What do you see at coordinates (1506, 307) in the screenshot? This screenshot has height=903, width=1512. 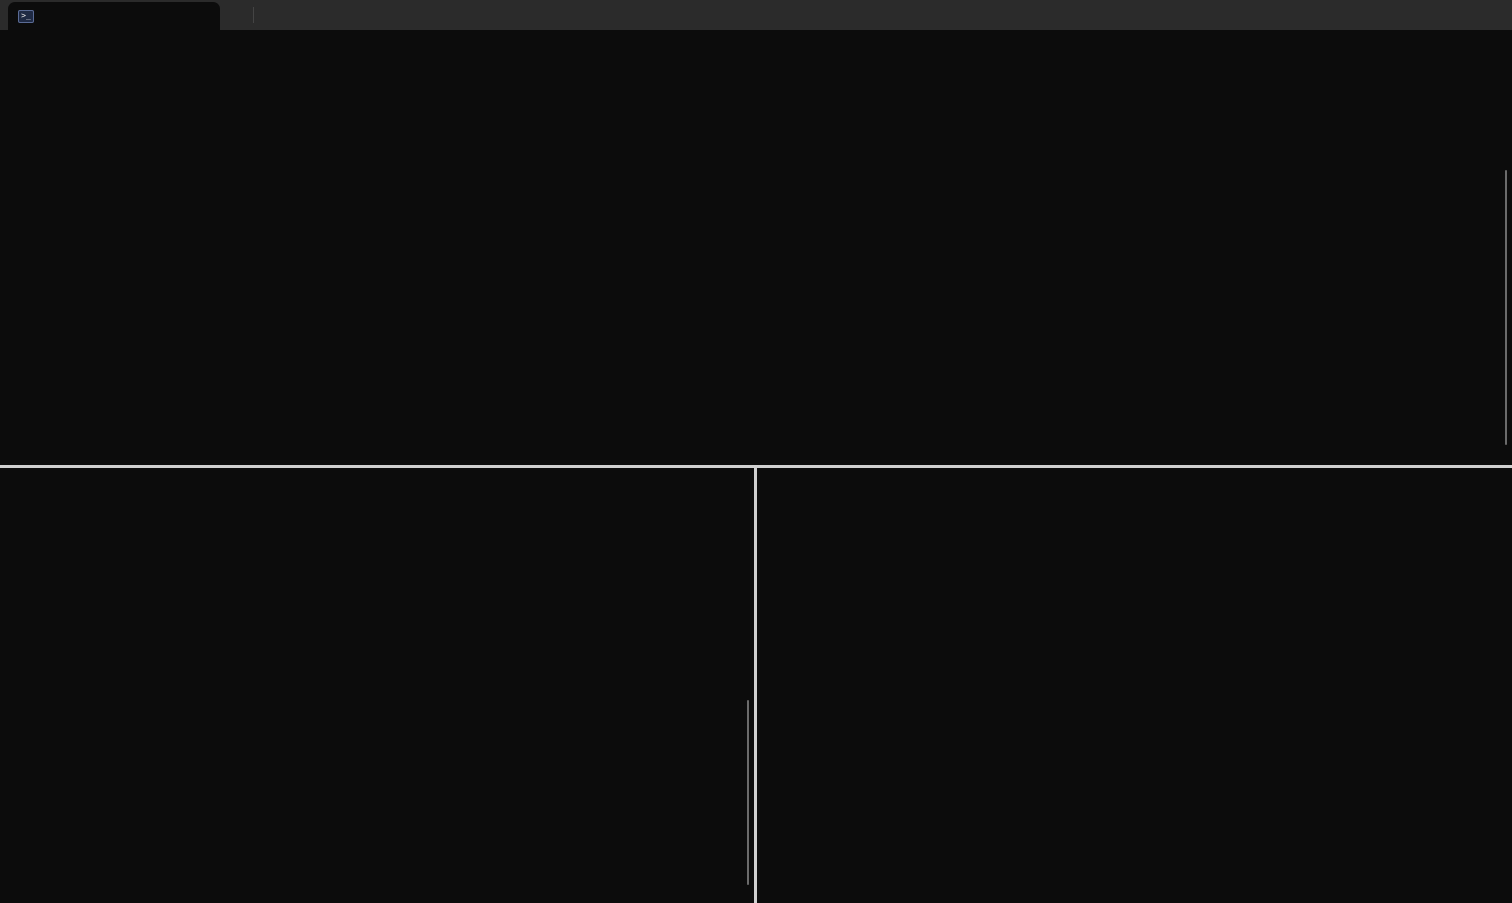 I see `scrollbar-top-pane` at bounding box center [1506, 307].